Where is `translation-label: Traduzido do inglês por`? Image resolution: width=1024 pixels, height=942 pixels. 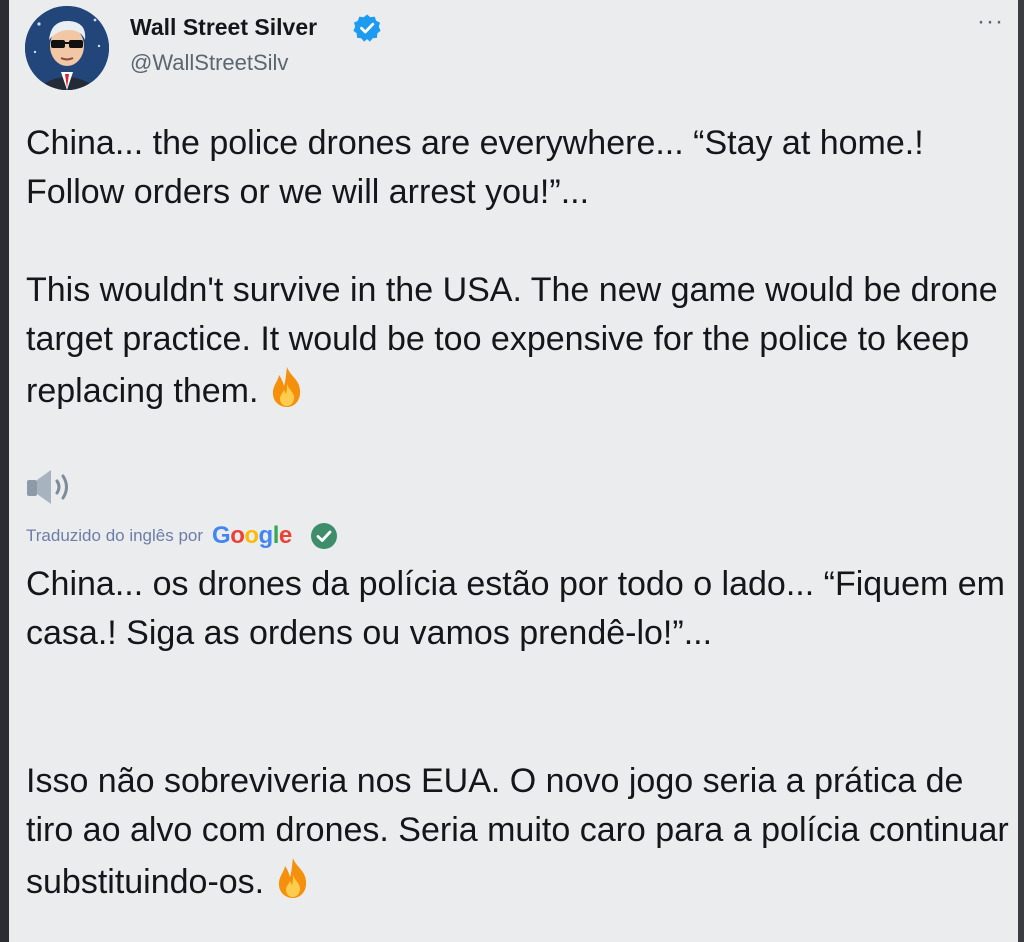 translation-label: Traduzido do inglês por is located at coordinates (115, 535).